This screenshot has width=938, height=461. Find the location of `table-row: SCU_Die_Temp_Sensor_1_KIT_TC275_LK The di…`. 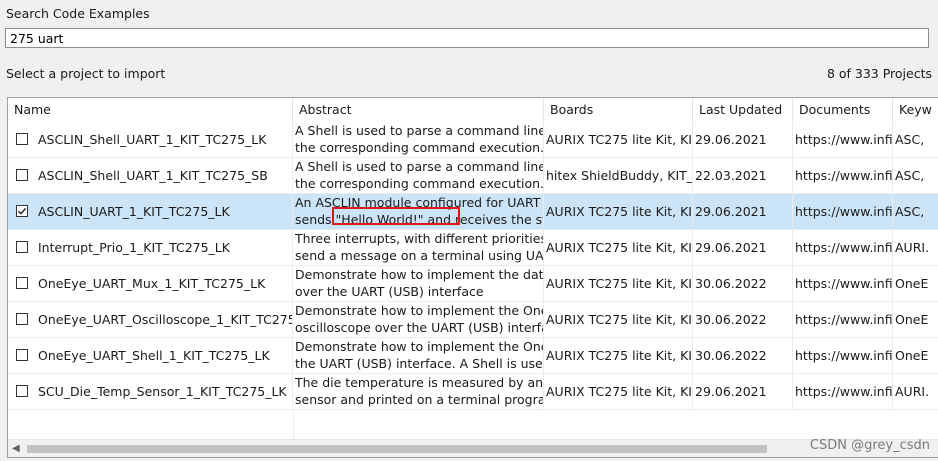

table-row: SCU_Die_Temp_Sensor_1_KIT_TC275_LK The di… is located at coordinates (473, 392).